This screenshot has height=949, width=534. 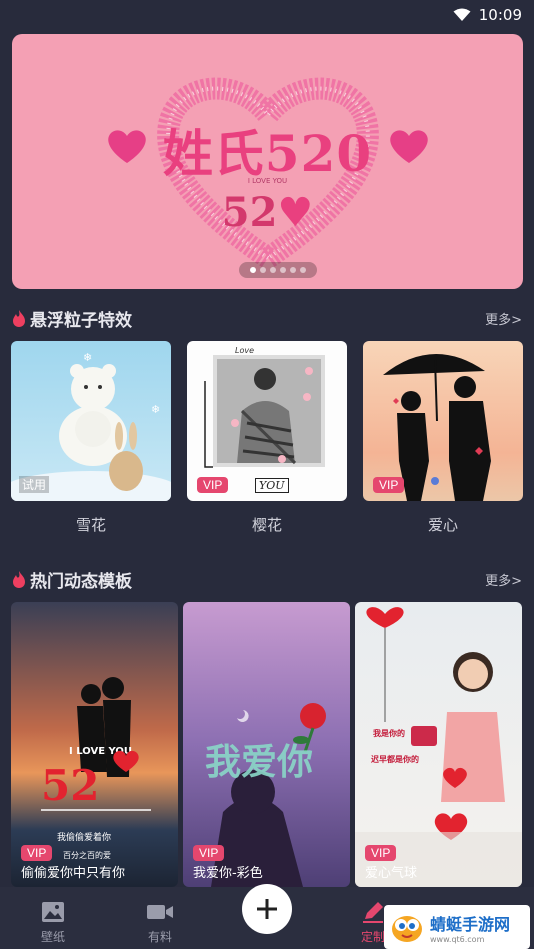 I want to click on overlay-text: 我偷偷爱着你, so click(x=84, y=837).